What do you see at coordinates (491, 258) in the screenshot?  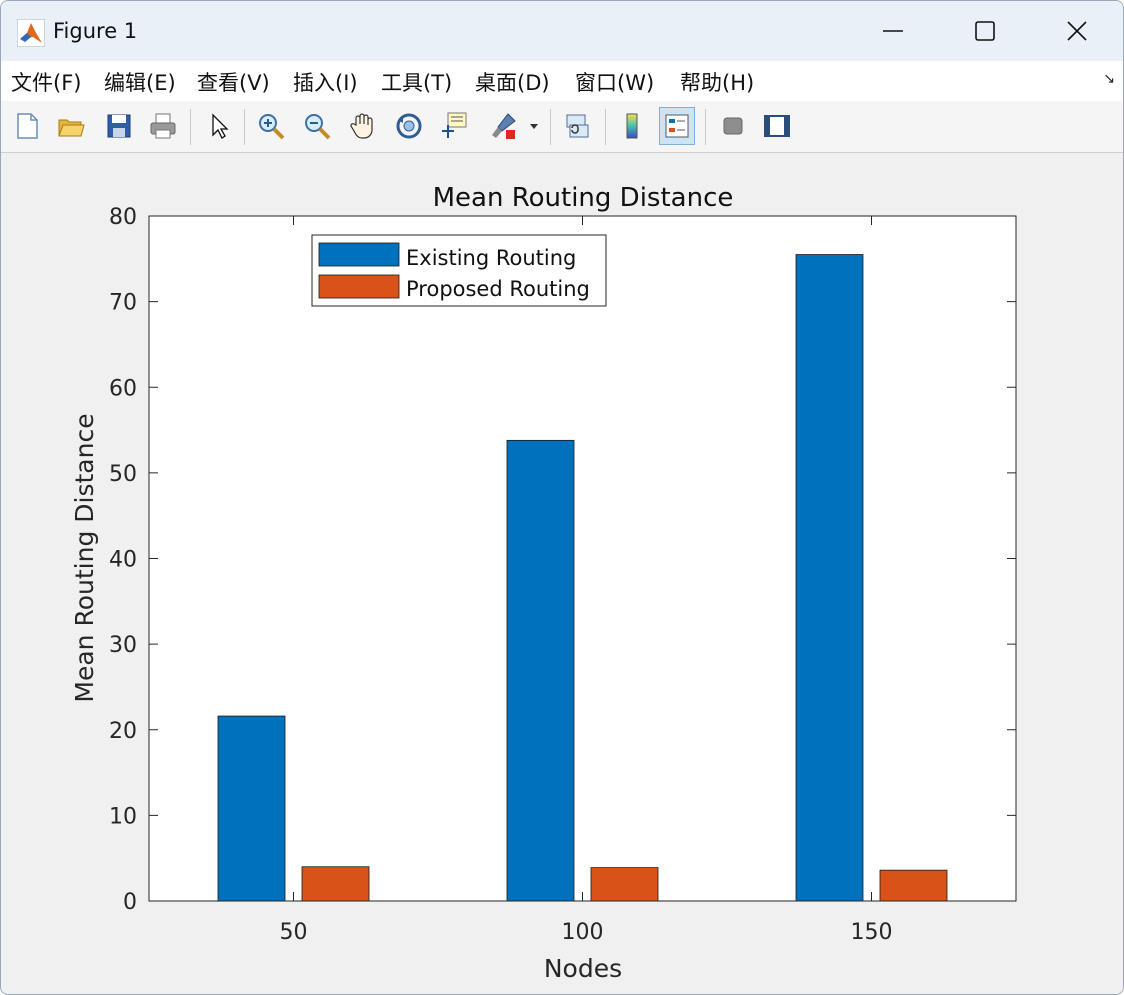 I see `legend-label-existing: Existing Routing` at bounding box center [491, 258].